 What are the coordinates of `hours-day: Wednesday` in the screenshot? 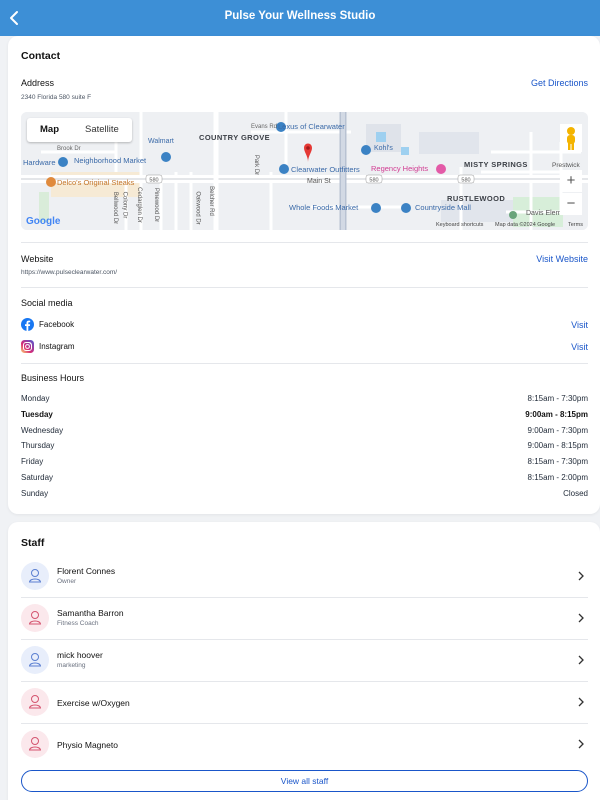 It's located at (42, 430).